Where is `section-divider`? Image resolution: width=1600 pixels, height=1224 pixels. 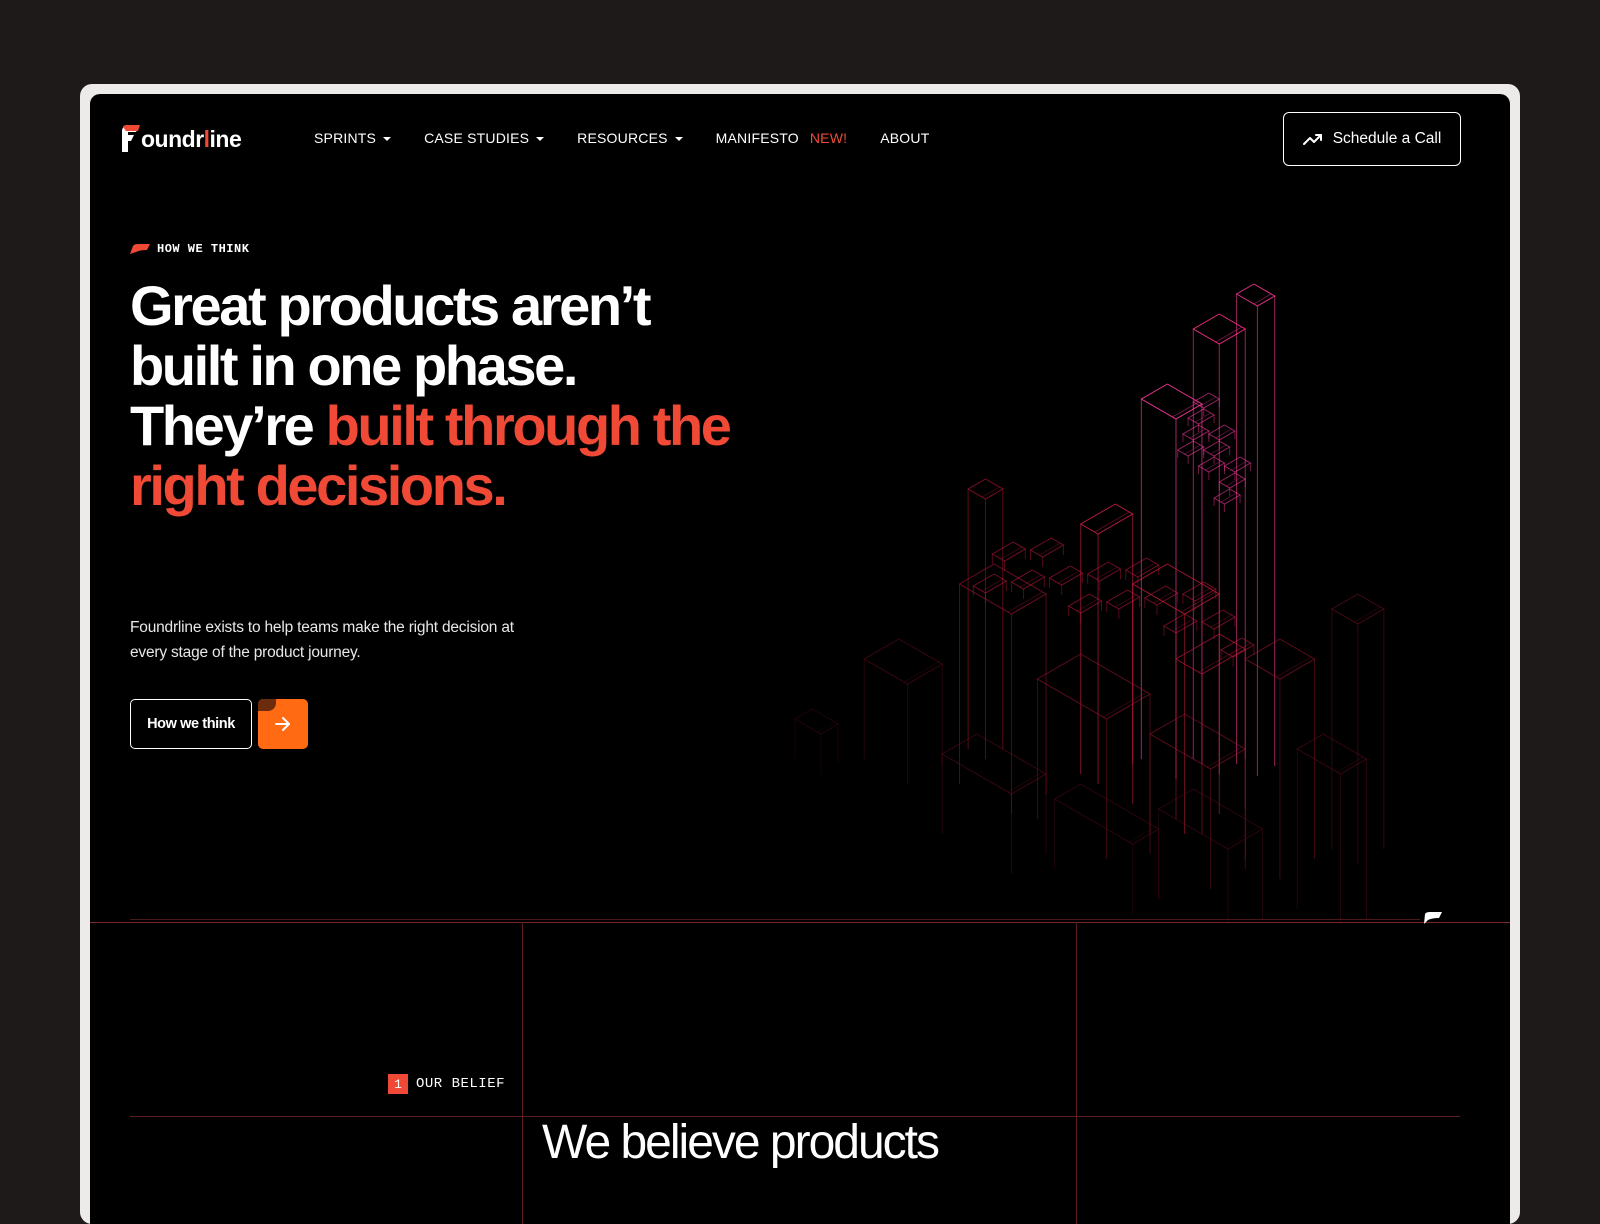
section-divider is located at coordinates (800, 922).